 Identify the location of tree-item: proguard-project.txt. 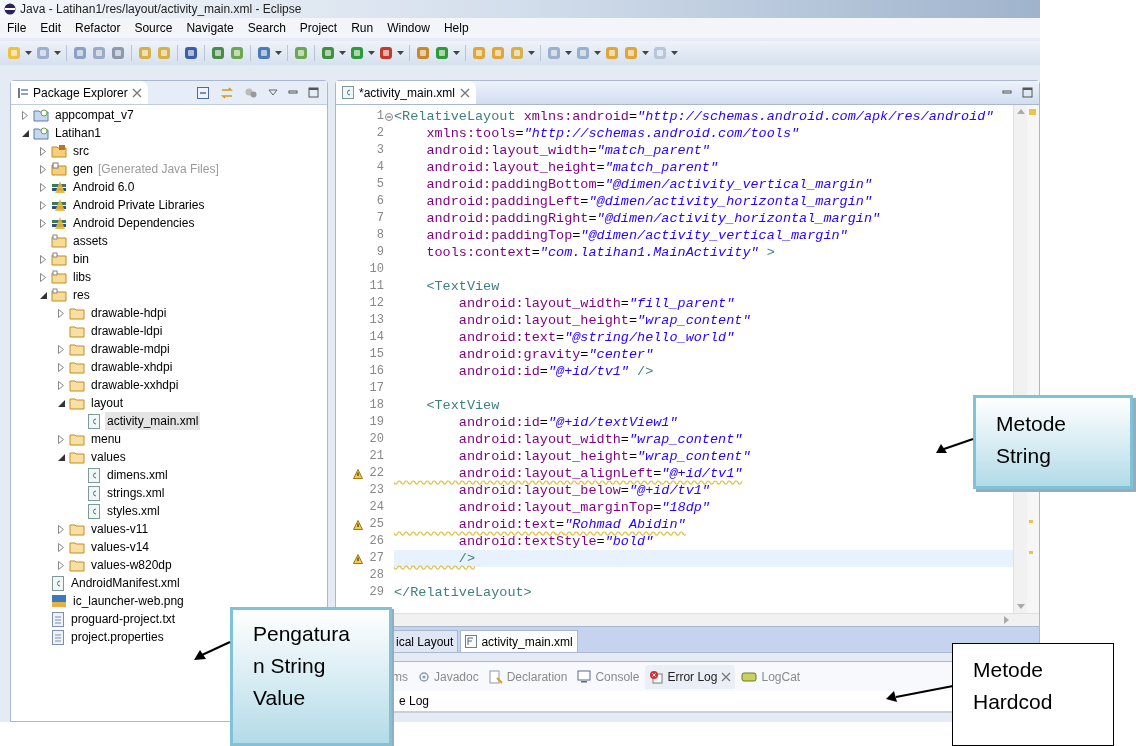
(123, 619).